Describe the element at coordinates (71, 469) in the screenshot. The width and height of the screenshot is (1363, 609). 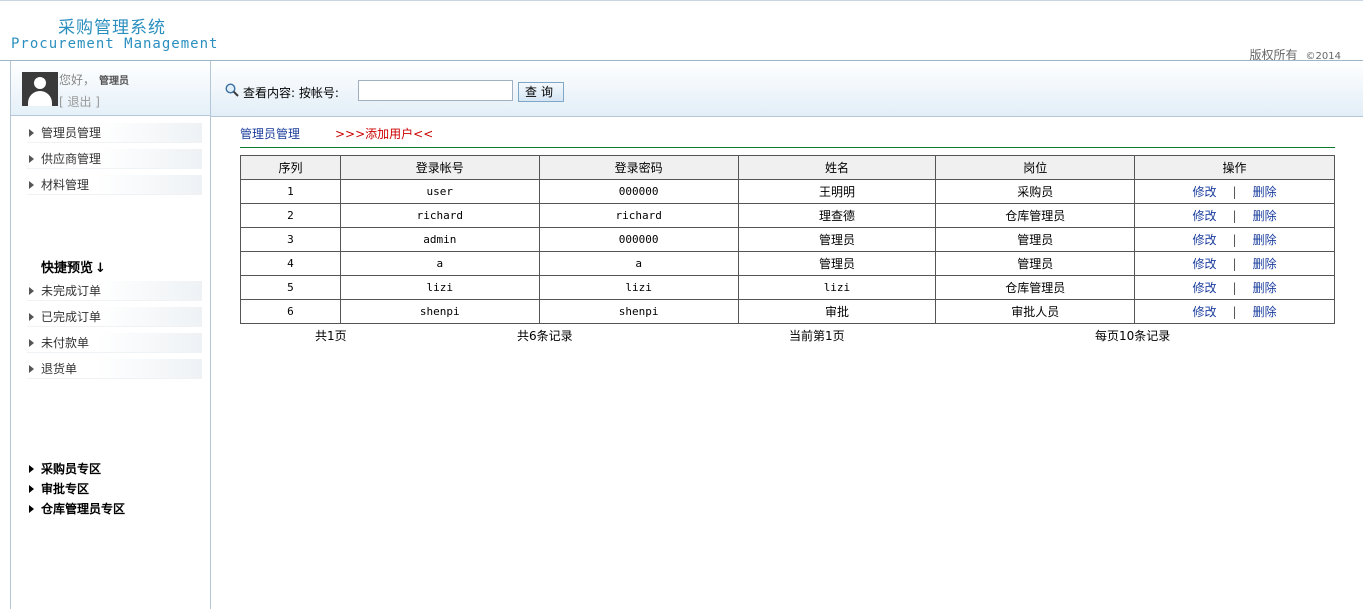
I see `sidebar-zone-label: 采购员专区` at that location.